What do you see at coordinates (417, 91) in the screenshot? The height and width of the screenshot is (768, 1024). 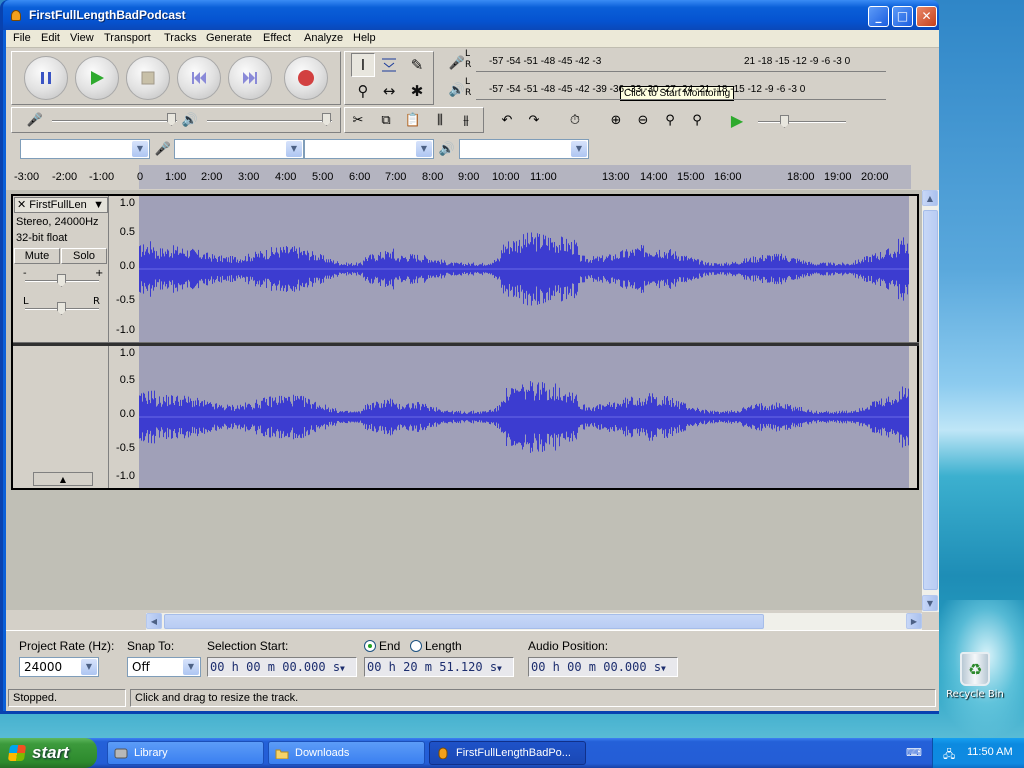 I see `multi-tool-icon: ✱` at bounding box center [417, 91].